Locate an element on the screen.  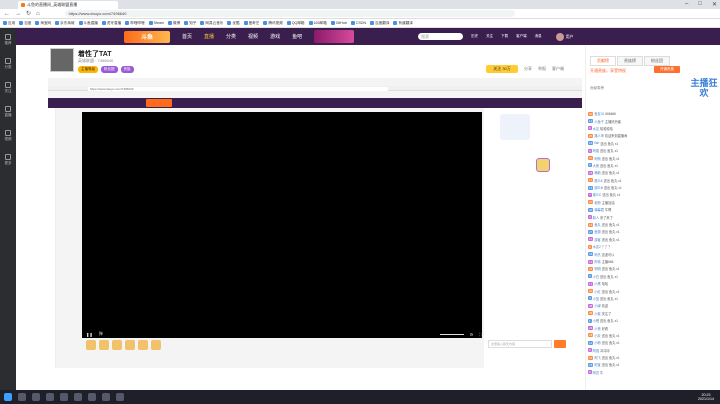
chat-username: 小白 is located at coordinates (596, 276).